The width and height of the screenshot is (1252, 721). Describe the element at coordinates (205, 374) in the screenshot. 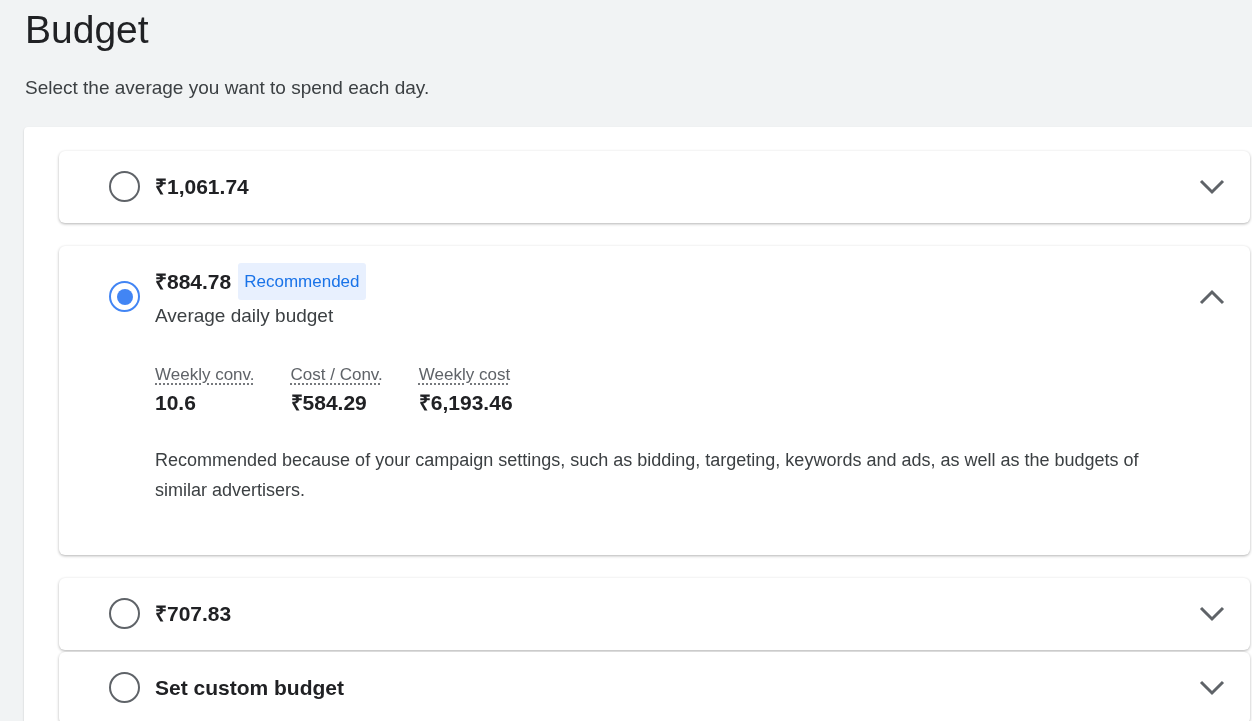

I see `metric-label: Weekly conv.` at that location.